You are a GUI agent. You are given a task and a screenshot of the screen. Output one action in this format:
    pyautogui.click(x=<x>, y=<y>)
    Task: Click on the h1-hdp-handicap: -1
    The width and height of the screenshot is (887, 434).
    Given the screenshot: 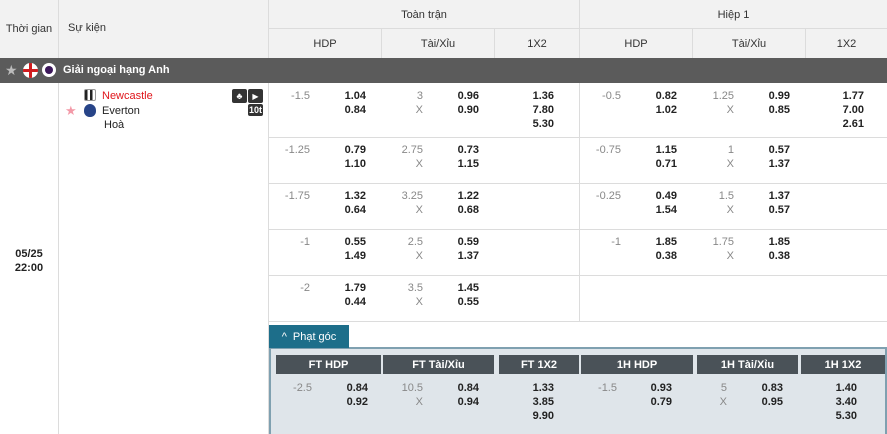 What is the action you would take?
    pyautogui.click(x=601, y=242)
    